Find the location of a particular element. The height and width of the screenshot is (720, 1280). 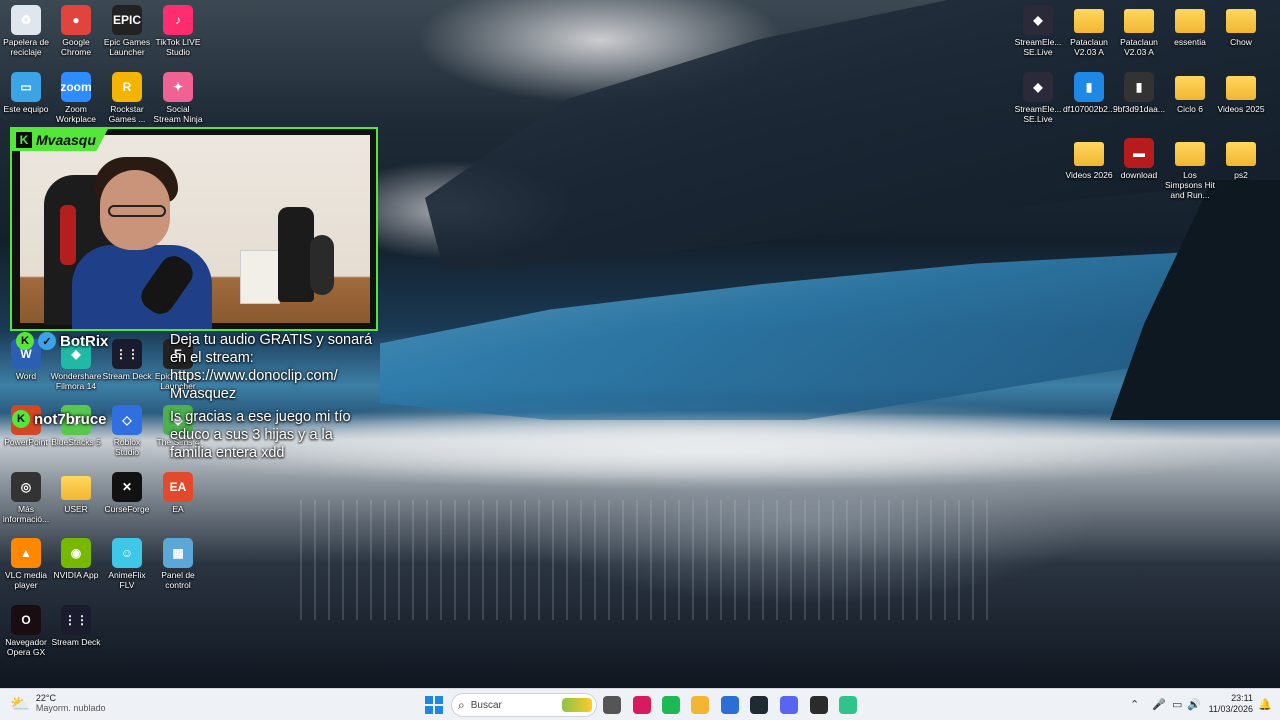

desktop-icon-label: Roblox Studio is located at coordinates (127, 447).